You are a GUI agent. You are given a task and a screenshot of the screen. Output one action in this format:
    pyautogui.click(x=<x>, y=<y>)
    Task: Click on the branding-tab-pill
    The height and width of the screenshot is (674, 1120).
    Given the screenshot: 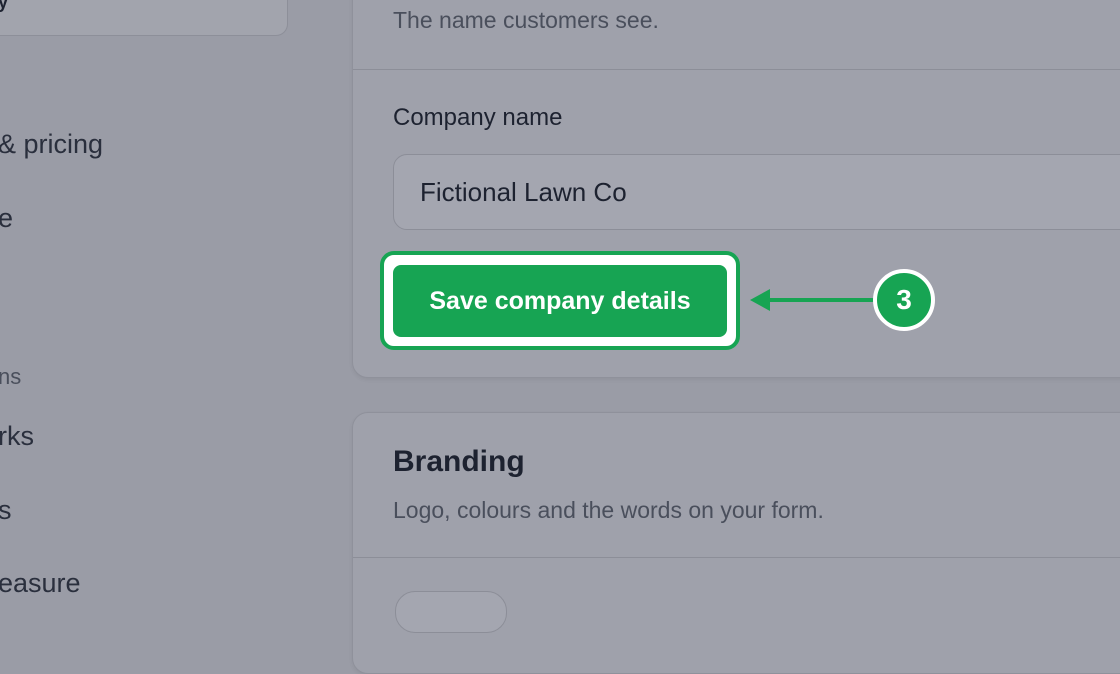 What is the action you would take?
    pyautogui.click(x=451, y=612)
    